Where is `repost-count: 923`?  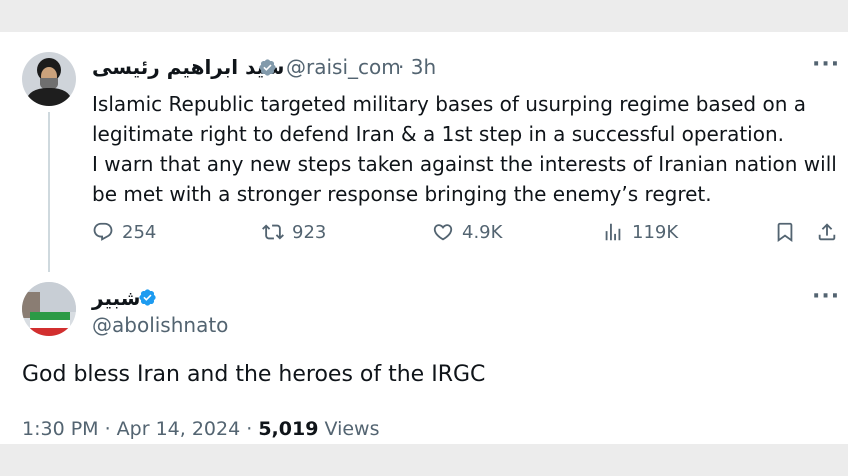
repost-count: 923 is located at coordinates (309, 232).